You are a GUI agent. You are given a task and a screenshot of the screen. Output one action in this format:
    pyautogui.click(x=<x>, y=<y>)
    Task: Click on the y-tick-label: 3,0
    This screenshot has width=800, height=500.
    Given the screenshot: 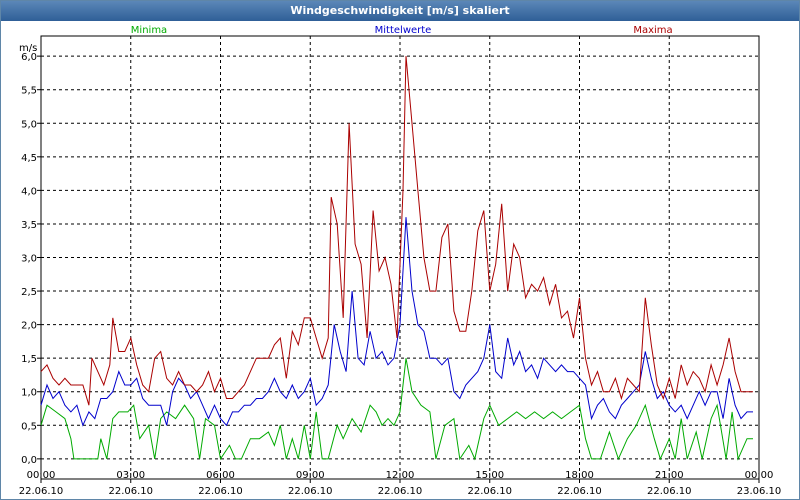 What is the action you would take?
    pyautogui.click(x=29, y=259)
    